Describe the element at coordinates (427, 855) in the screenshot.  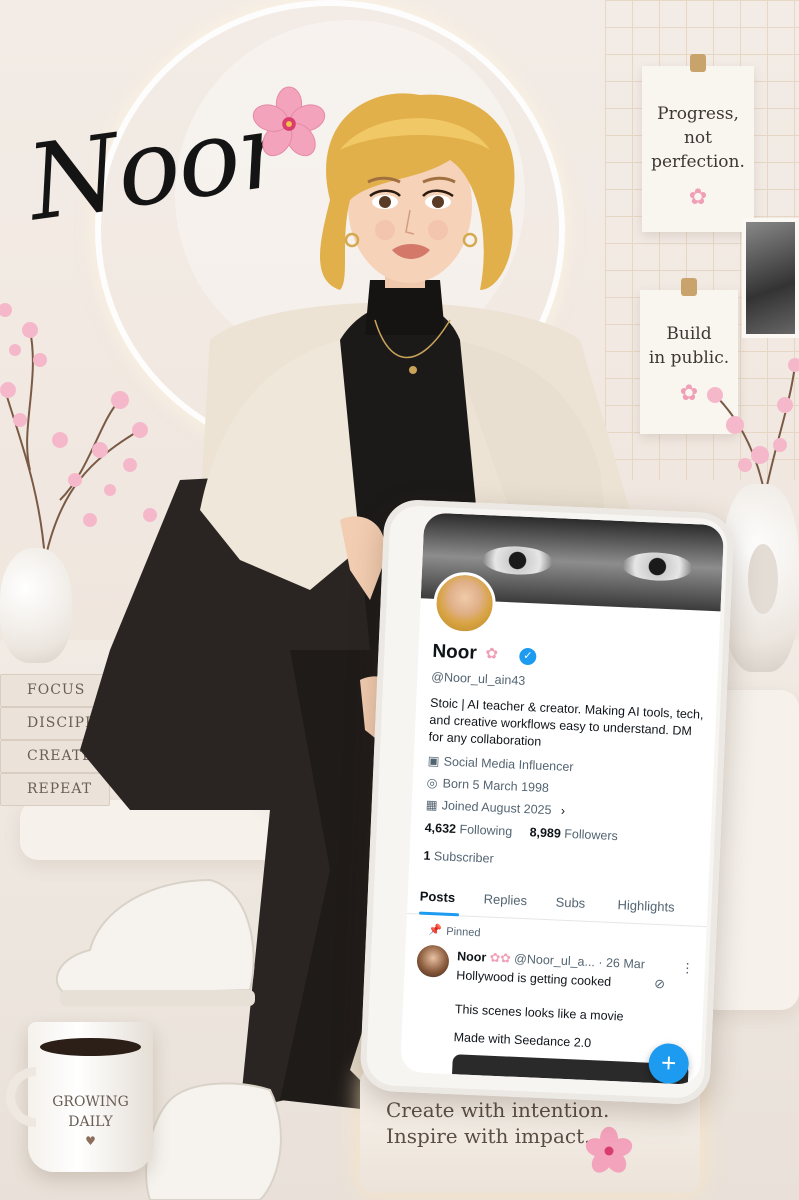
I see `subscriber-count: 1` at that location.